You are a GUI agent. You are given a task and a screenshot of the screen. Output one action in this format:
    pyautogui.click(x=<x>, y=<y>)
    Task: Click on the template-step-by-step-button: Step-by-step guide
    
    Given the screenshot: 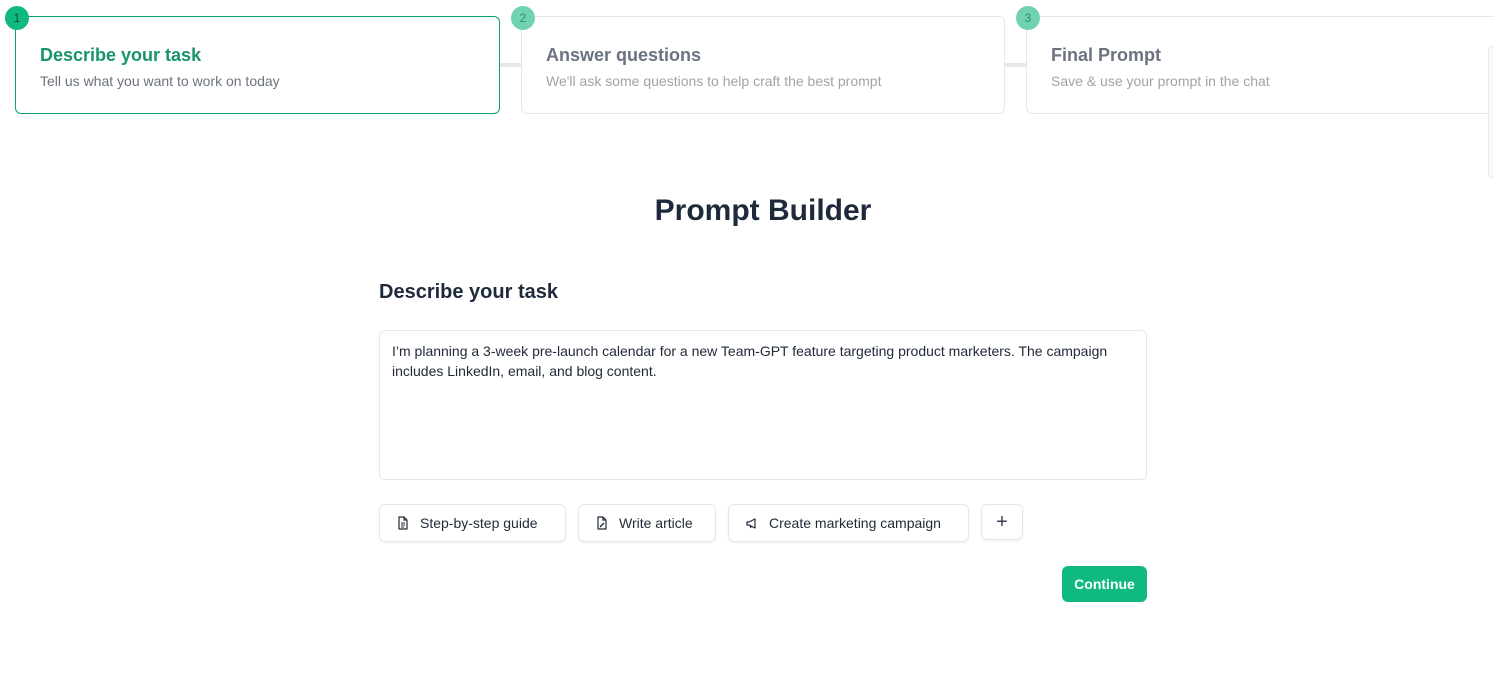 What is the action you would take?
    pyautogui.click(x=472, y=523)
    